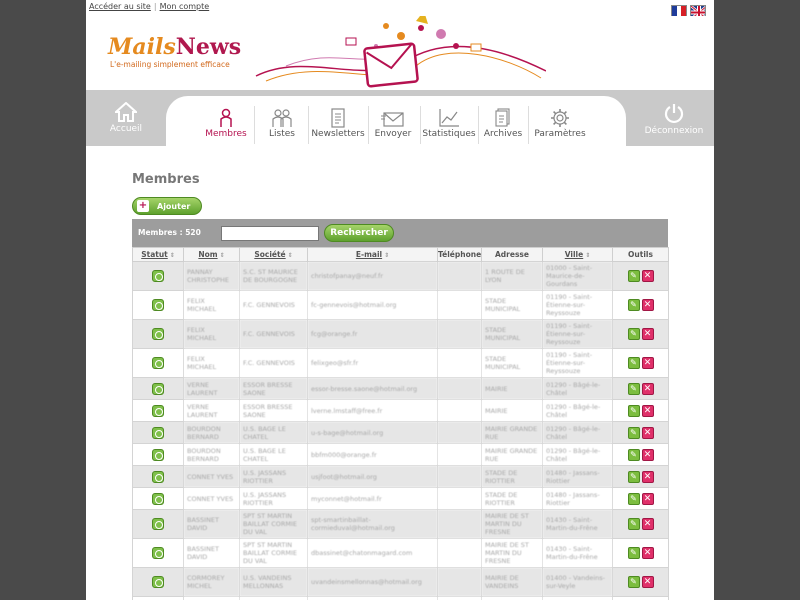 The image size is (800, 600). I want to click on cell-email: bbfm000@orange.fr, so click(372, 454).